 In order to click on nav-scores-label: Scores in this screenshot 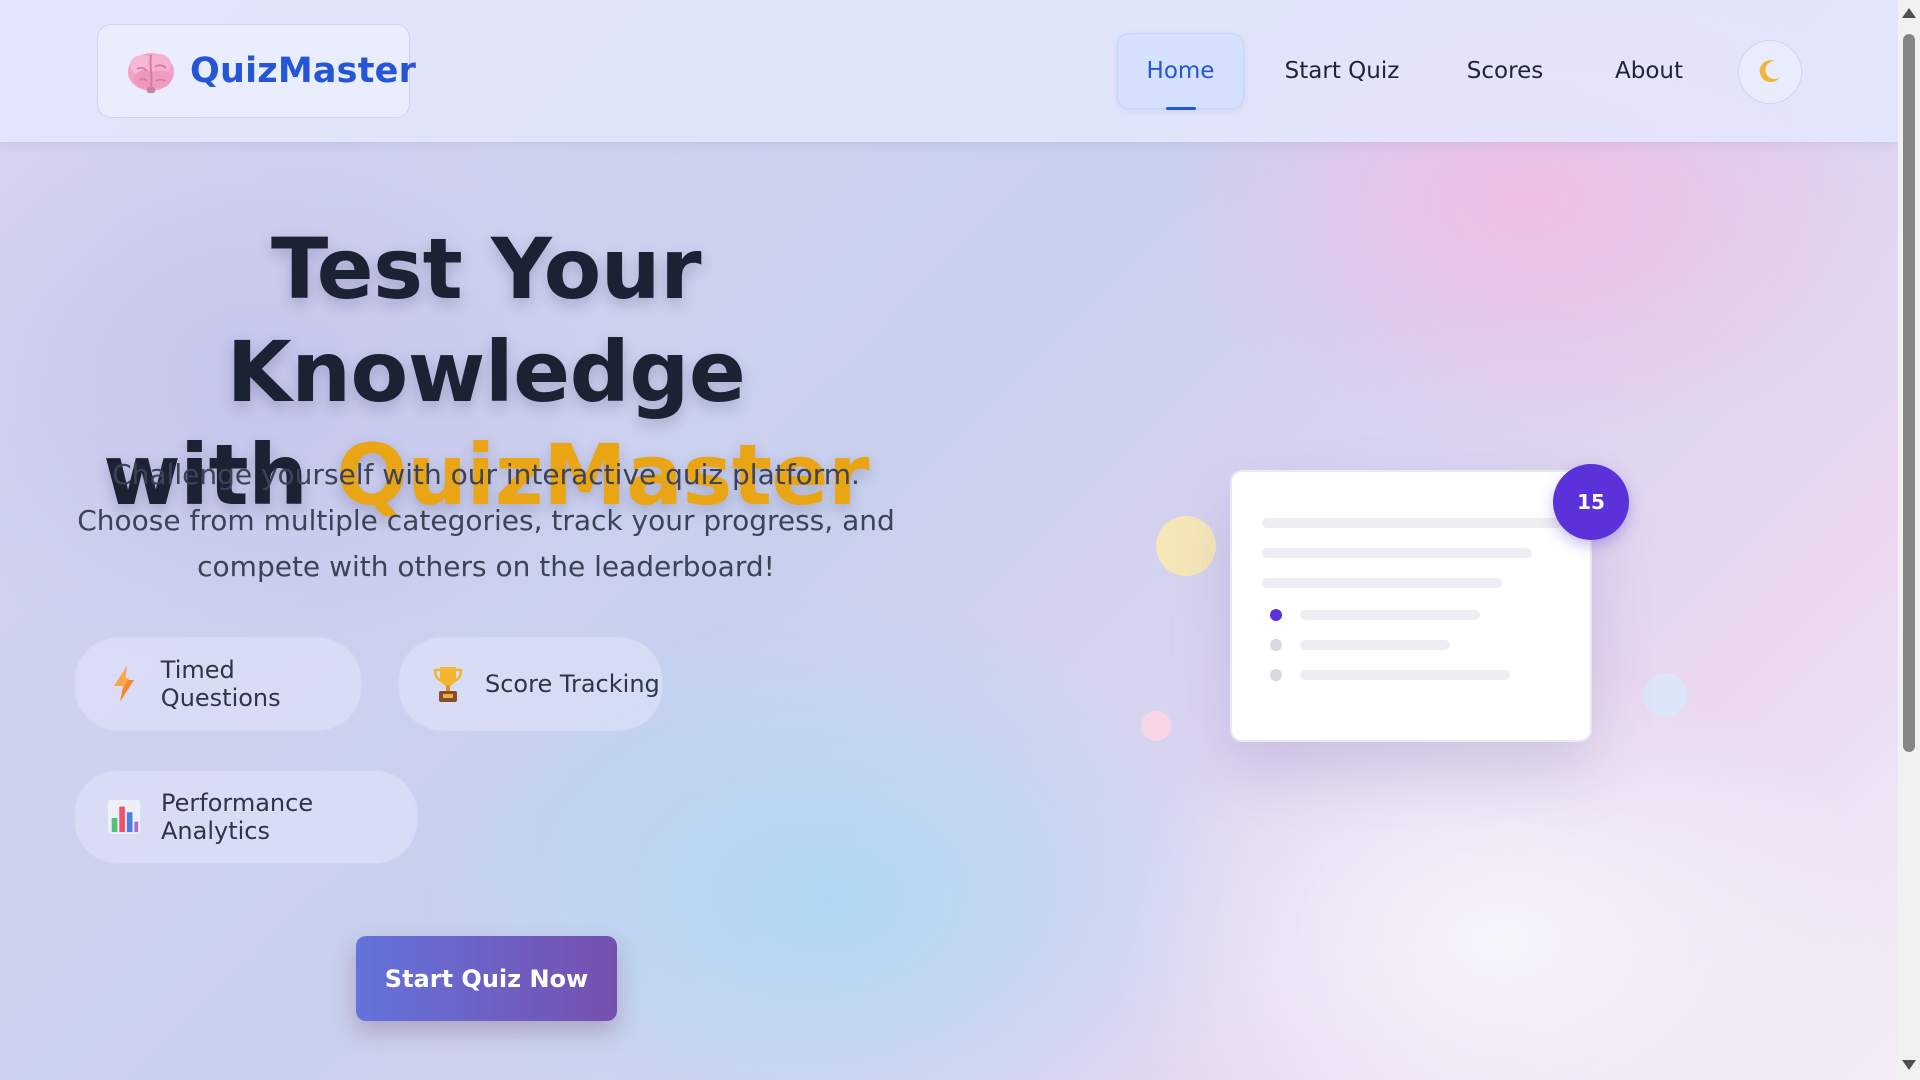, I will do `click(1505, 71)`.